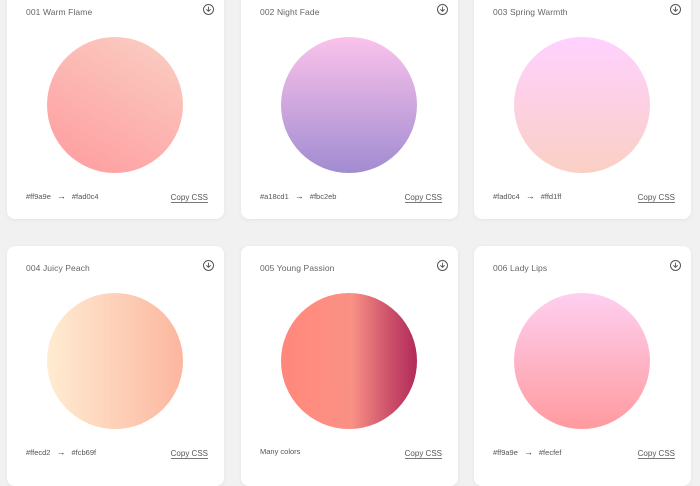 This screenshot has height=486, width=700. Describe the element at coordinates (323, 196) in the screenshot. I see `color-to: #fbc2eb` at that location.